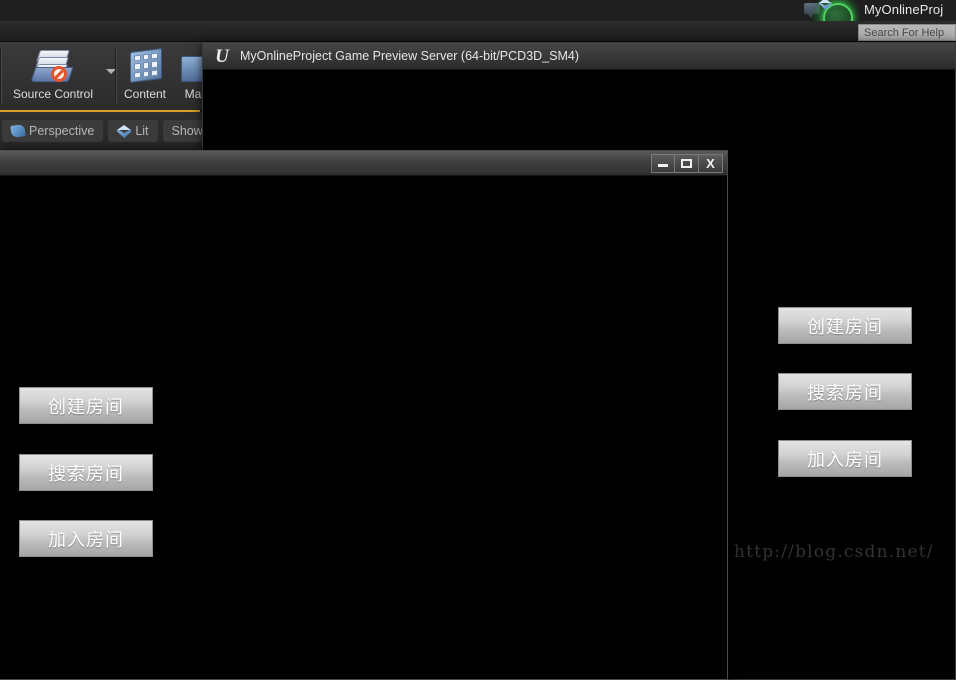 The height and width of the screenshot is (680, 956). Describe the element at coordinates (663, 165) in the screenshot. I see `minimize-icon` at that location.